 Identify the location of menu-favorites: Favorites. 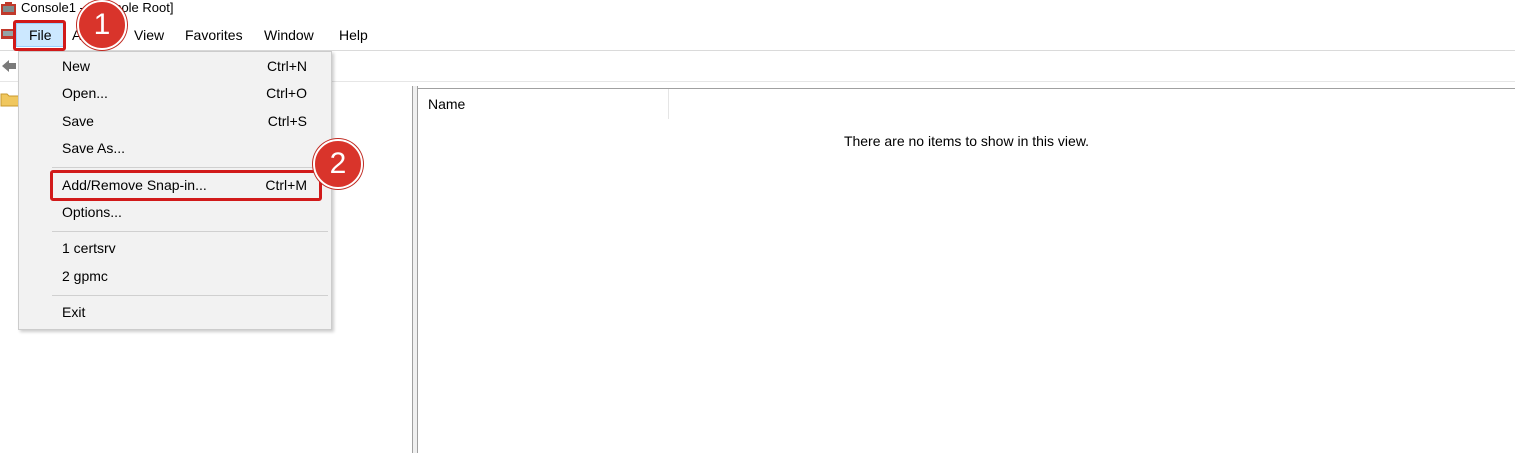
(214, 35).